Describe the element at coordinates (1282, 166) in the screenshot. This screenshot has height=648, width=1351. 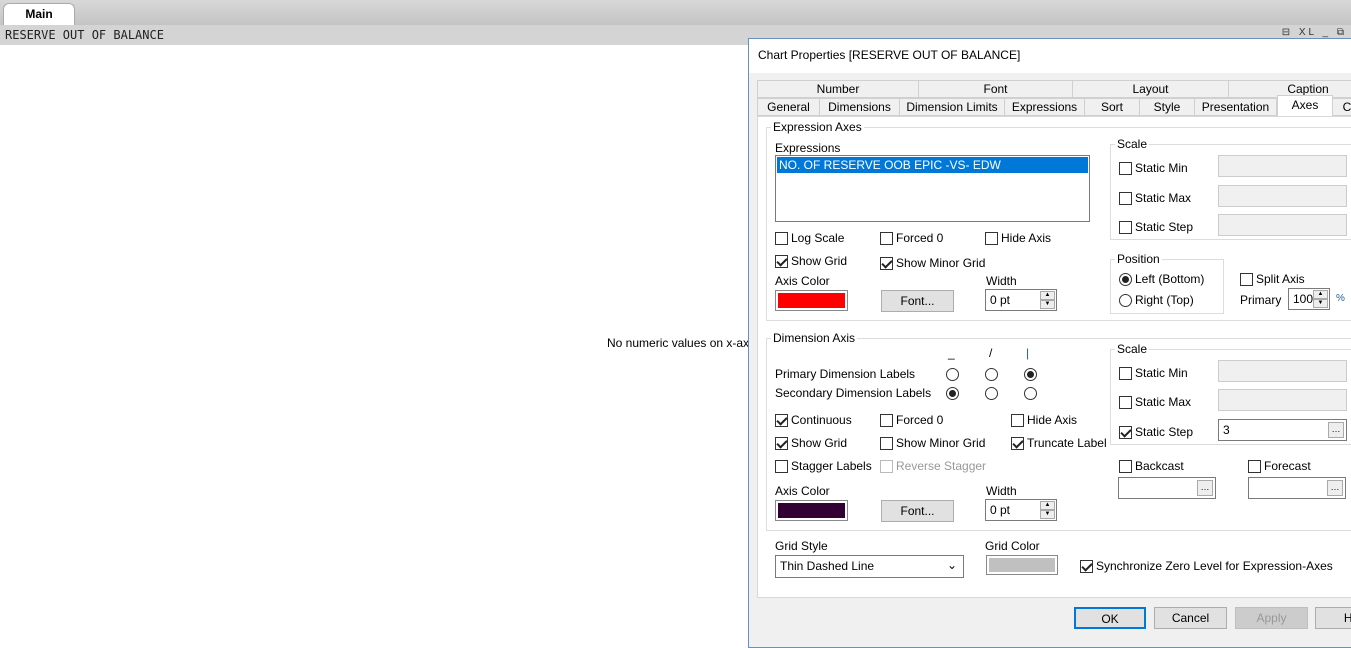
I see `static-min-input` at that location.